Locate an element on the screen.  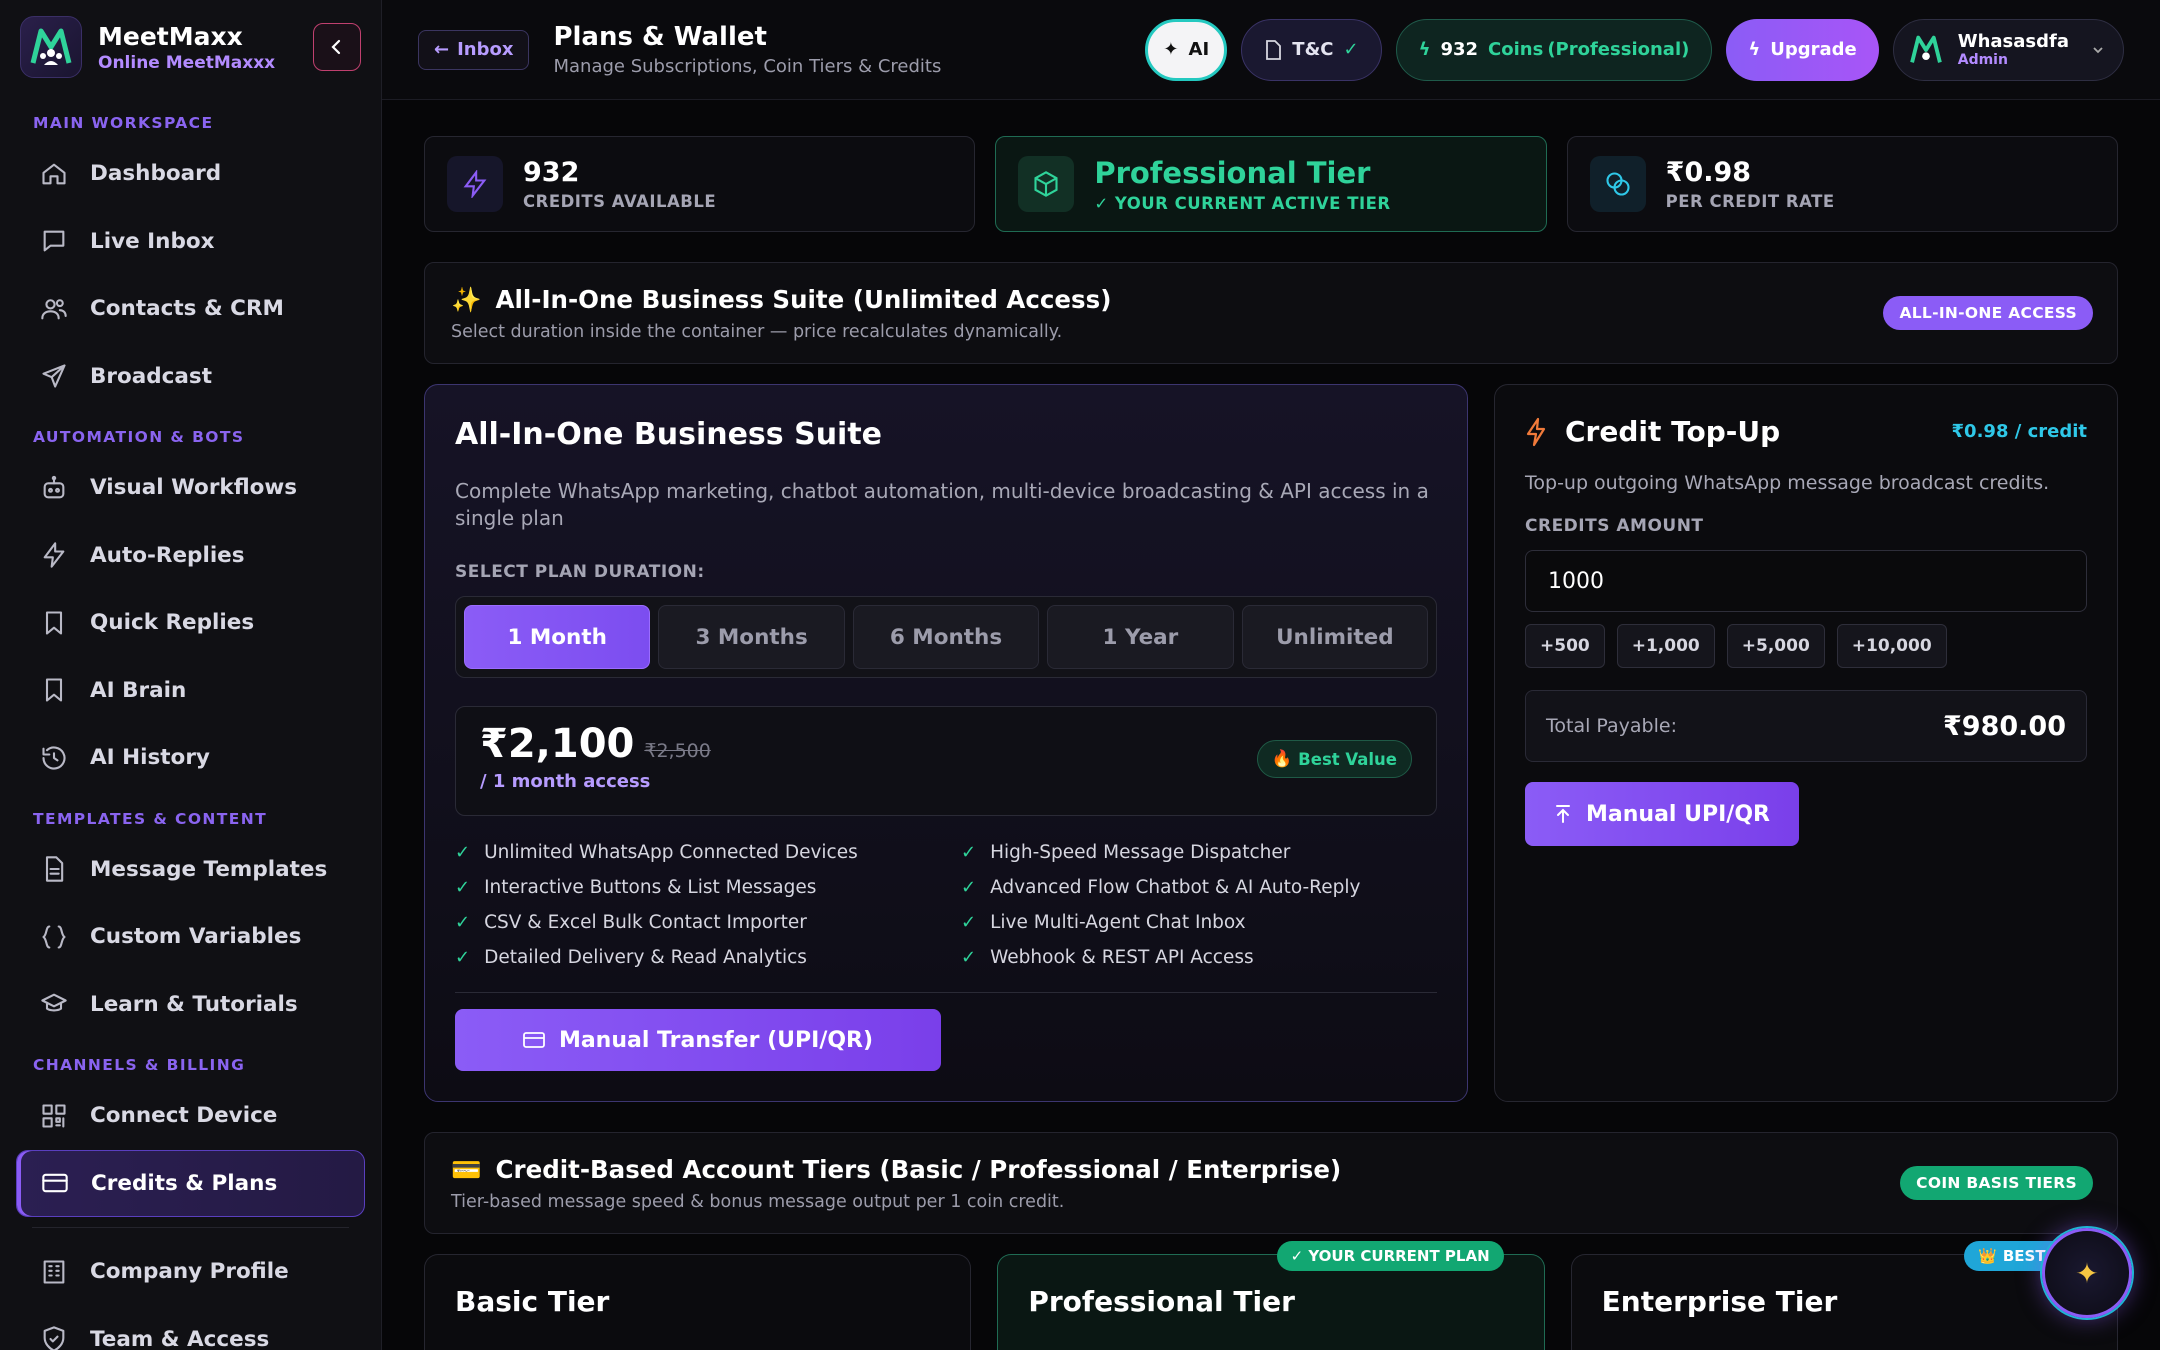
crown-icon: 👑 is located at coordinates (1987, 1256).